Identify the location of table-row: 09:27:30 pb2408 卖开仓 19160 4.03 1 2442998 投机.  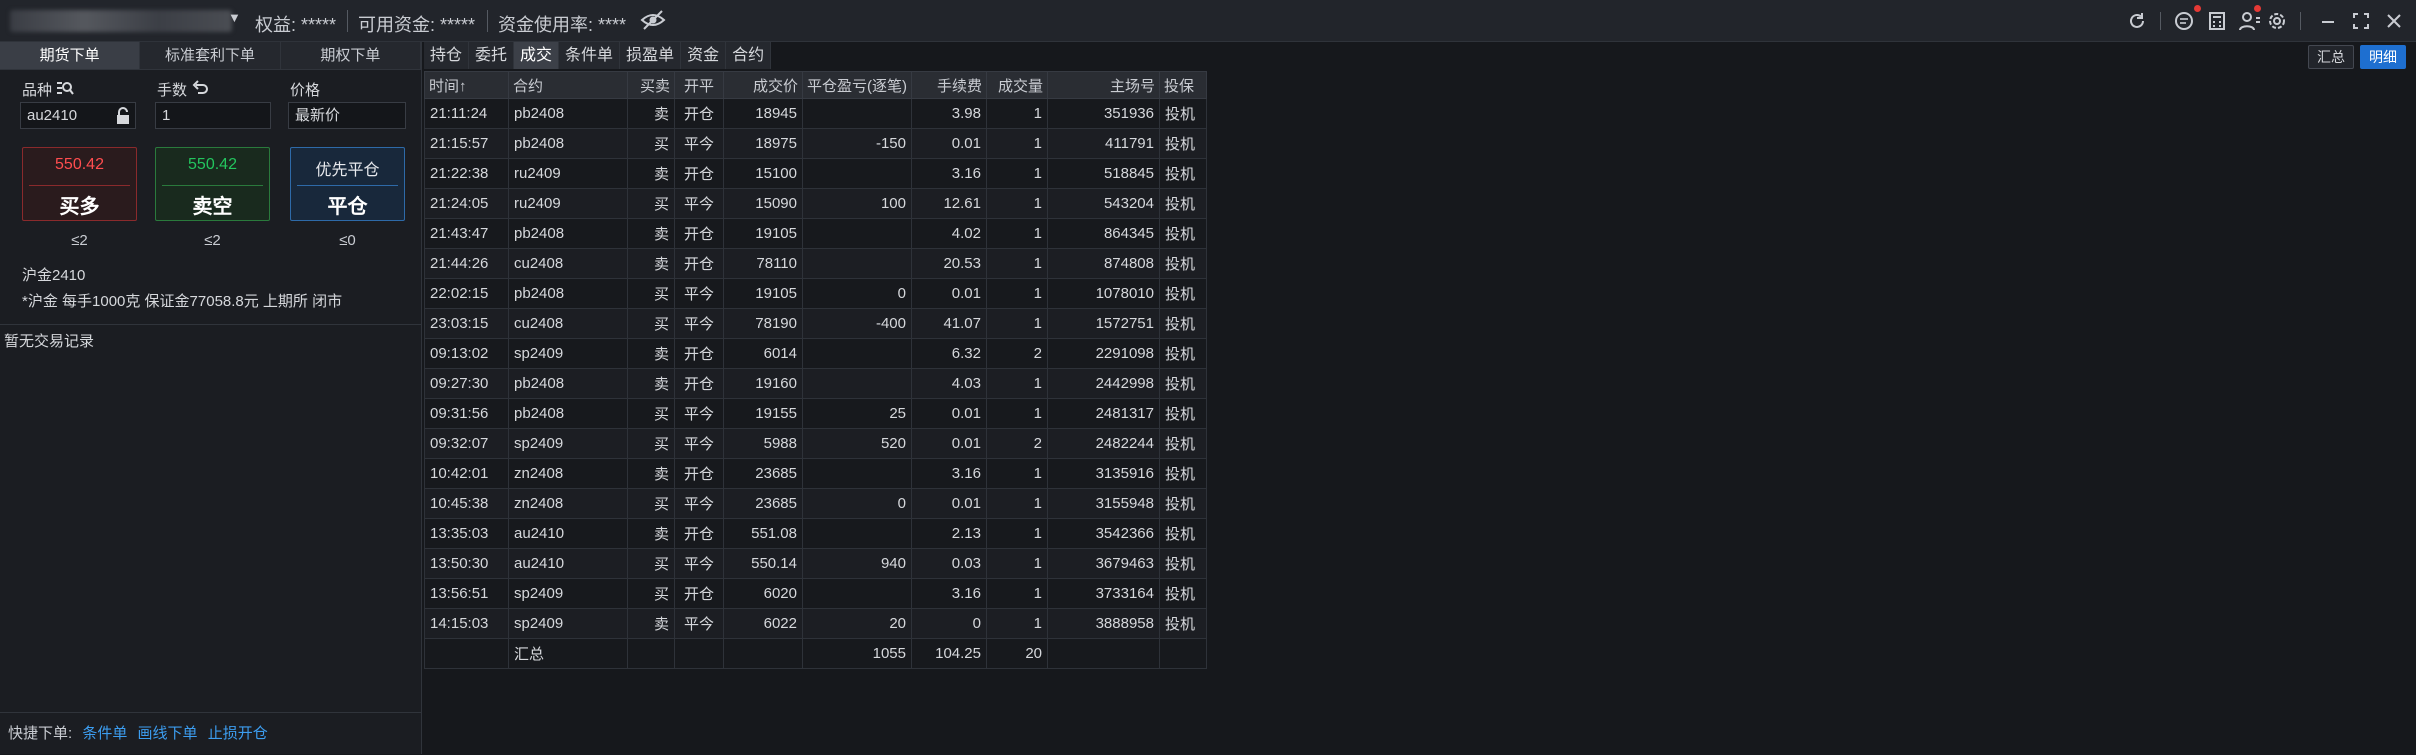
(815, 383).